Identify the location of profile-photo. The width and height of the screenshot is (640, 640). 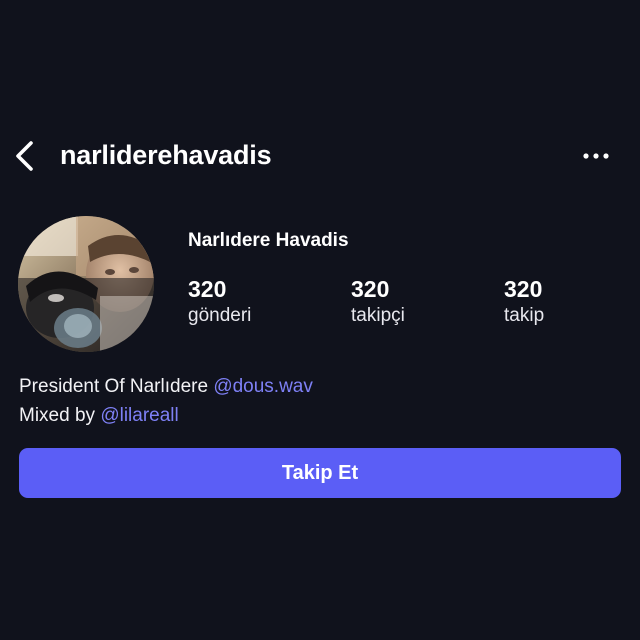
(86, 284).